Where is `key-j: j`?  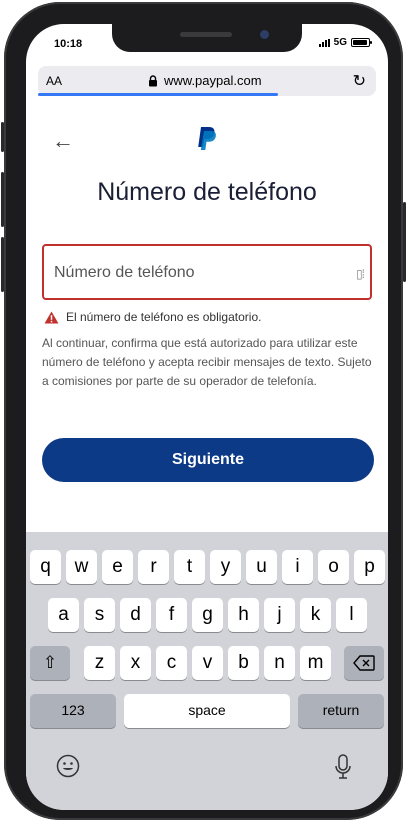 key-j: j is located at coordinates (279, 615).